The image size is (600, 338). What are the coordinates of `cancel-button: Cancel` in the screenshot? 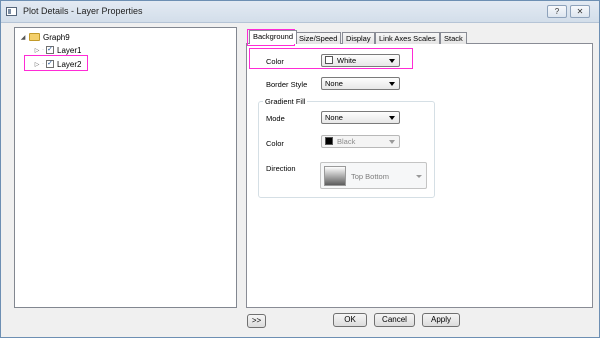 It's located at (394, 320).